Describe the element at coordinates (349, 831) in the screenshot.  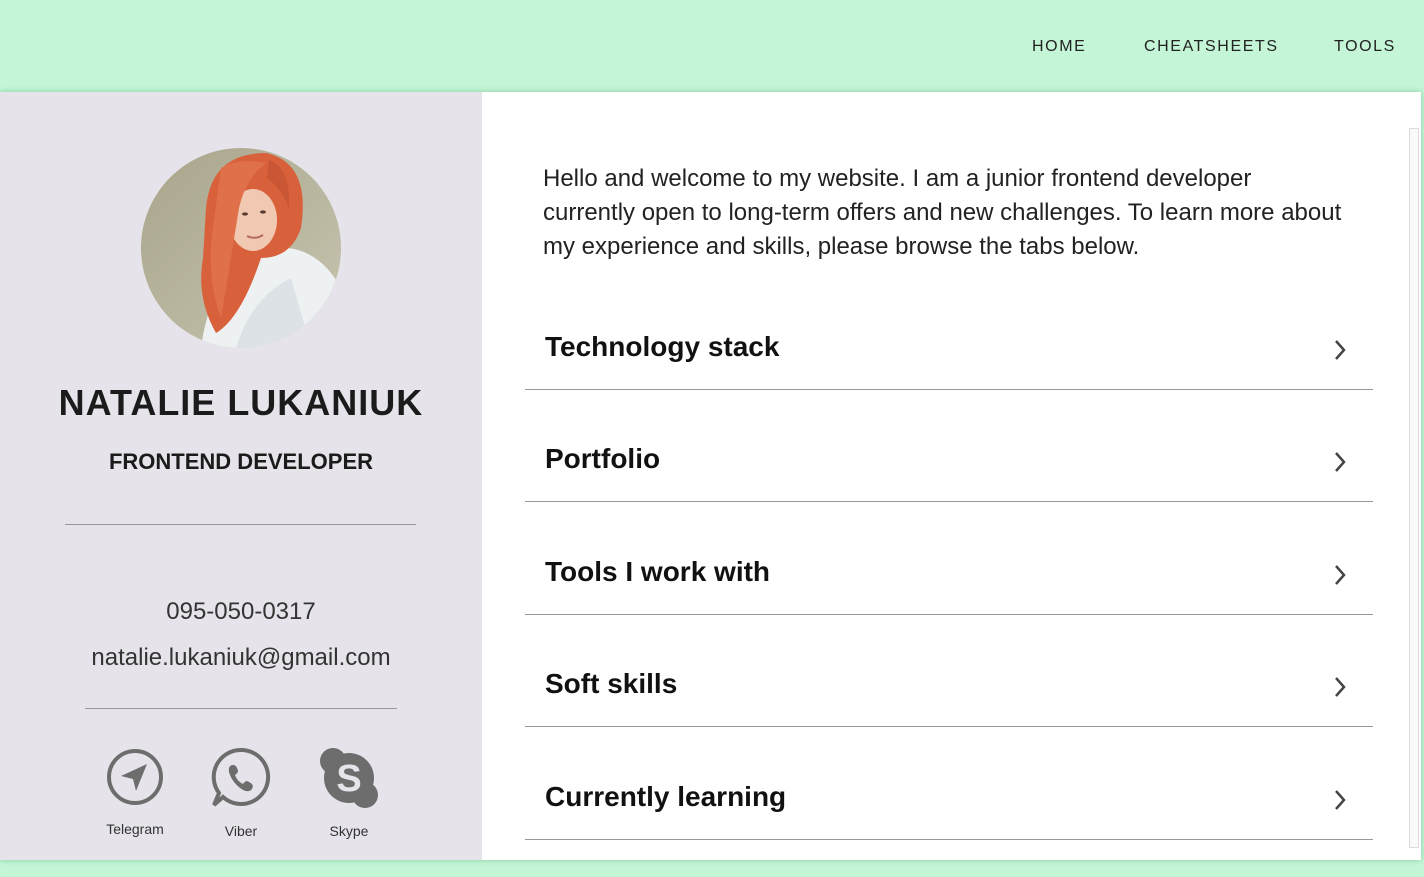
I see `skype-label: Skype` at that location.